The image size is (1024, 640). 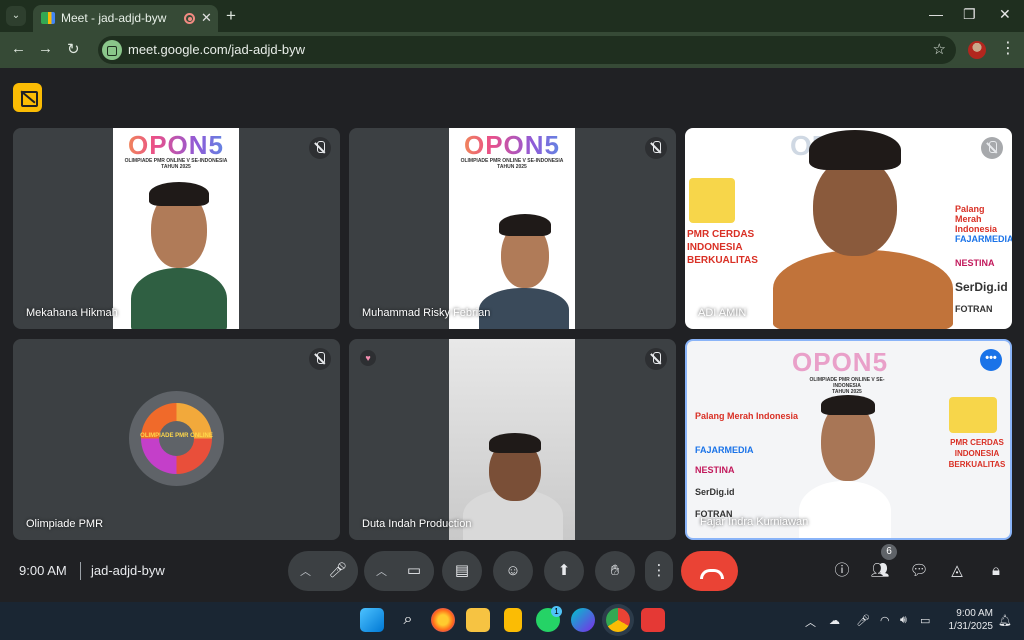 I want to click on more-vert-icon: ⋮, so click(x=659, y=570).